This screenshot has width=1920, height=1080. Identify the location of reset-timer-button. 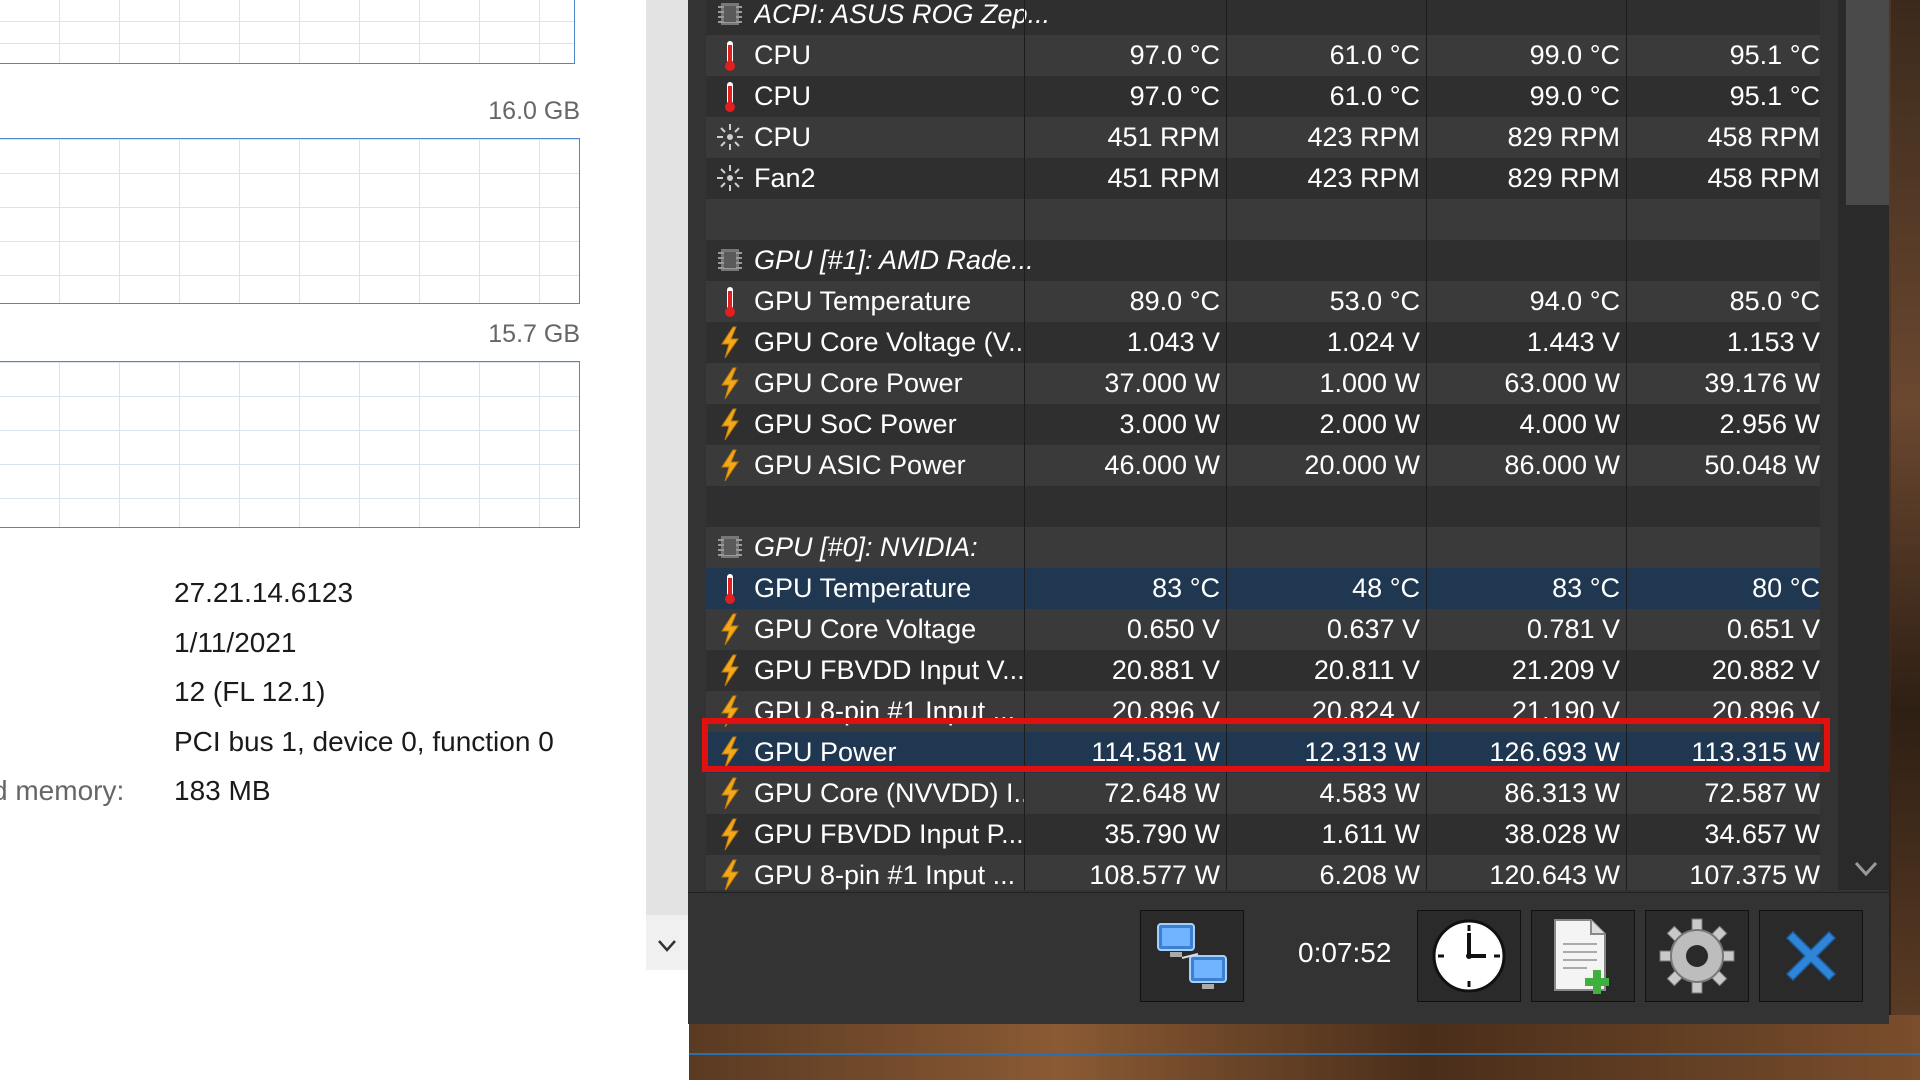
(1469, 956).